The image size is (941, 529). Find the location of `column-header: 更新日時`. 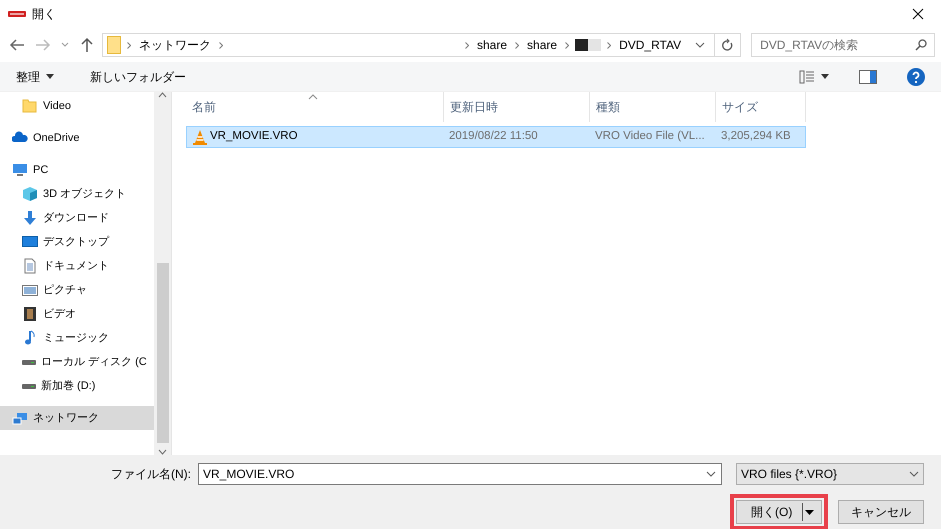

column-header: 更新日時 is located at coordinates (517, 107).